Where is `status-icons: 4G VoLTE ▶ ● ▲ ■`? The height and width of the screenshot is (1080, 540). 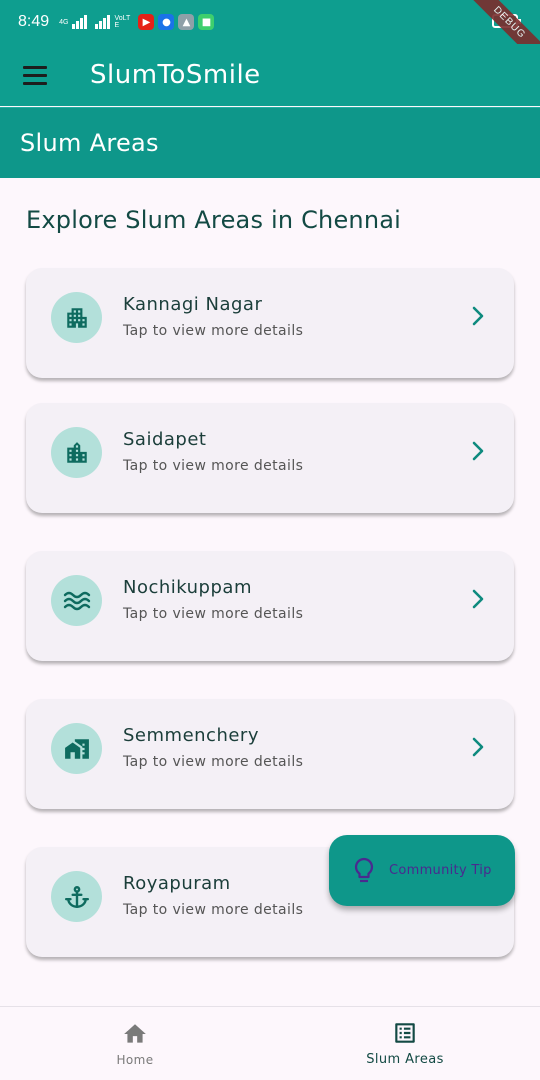
status-icons: 4G VoLTE ▶ ● ▲ ■ is located at coordinates (137, 22).